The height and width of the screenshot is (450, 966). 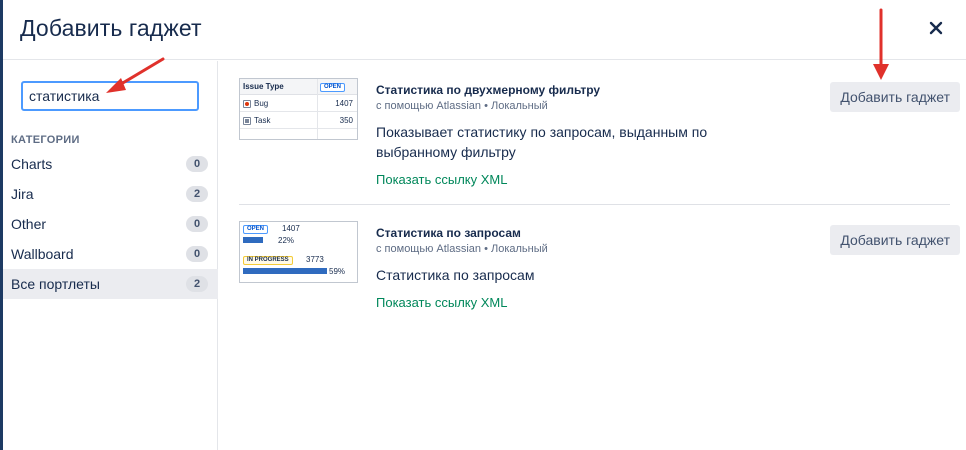 I want to click on thumbnail-divider, so click(x=317, y=109).